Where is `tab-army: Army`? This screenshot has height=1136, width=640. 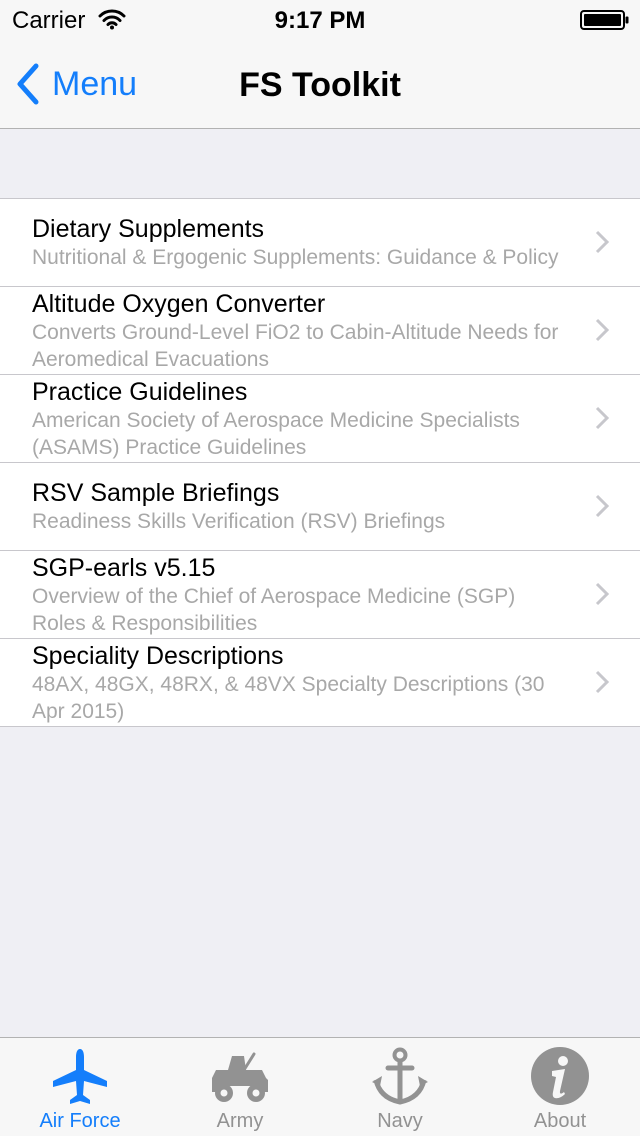 tab-army: Army is located at coordinates (240, 1087).